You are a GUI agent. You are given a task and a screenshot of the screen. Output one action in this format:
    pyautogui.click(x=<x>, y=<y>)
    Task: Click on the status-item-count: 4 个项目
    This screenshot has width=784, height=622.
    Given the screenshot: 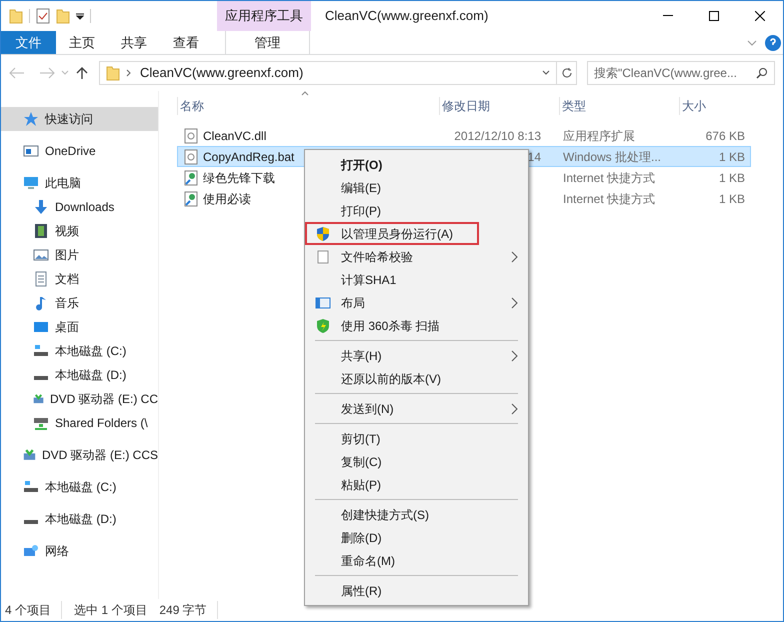 What is the action you would take?
    pyautogui.click(x=33, y=610)
    